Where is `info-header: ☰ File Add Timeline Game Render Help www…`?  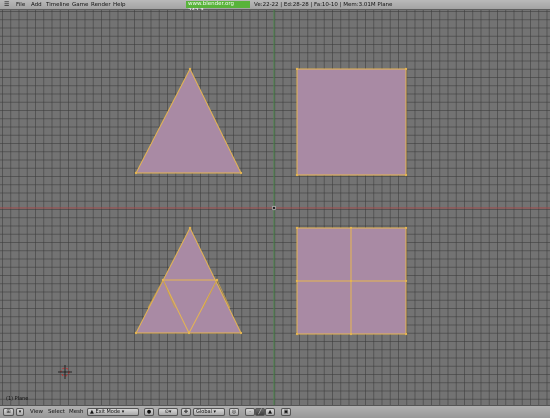
info-header: ☰ File Add Timeline Game Render Help www… is located at coordinates (275, 7).